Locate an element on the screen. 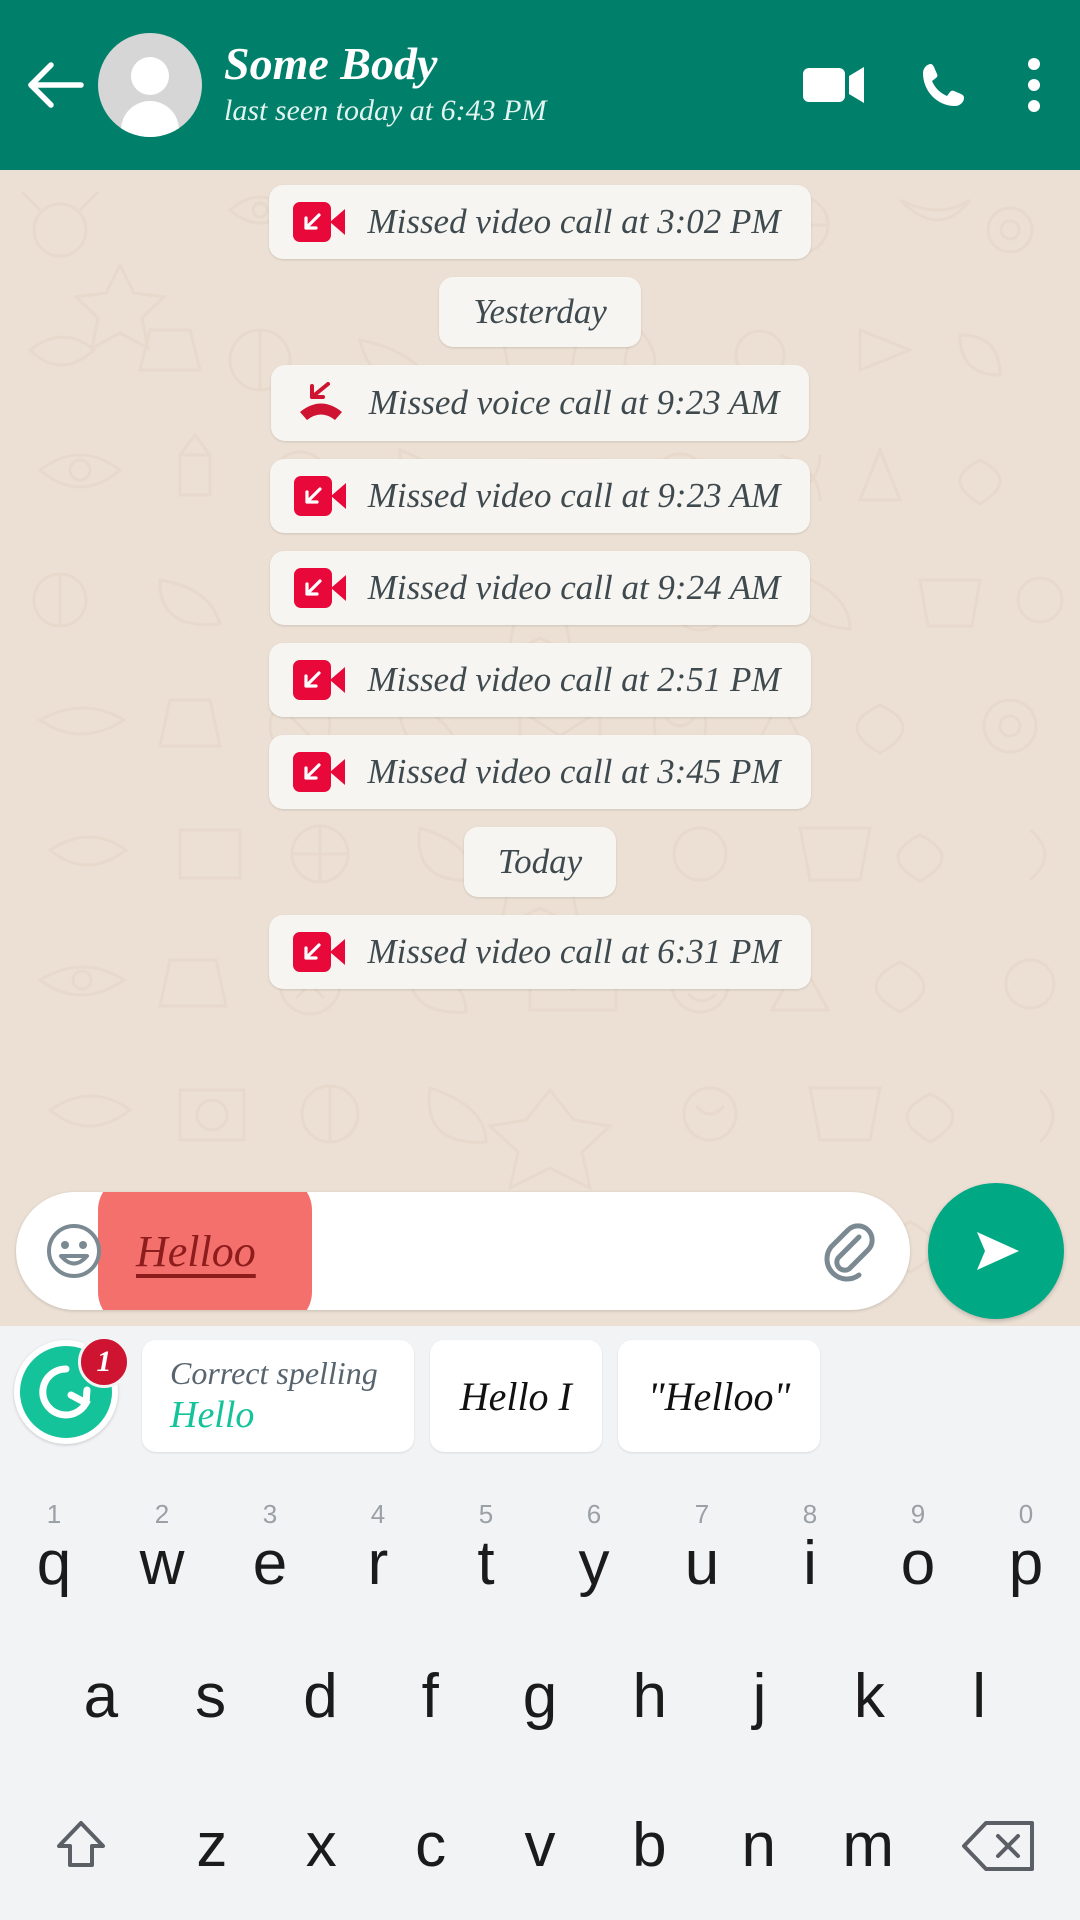 This screenshot has height=1920, width=1080. key-v: v is located at coordinates (539, 1845).